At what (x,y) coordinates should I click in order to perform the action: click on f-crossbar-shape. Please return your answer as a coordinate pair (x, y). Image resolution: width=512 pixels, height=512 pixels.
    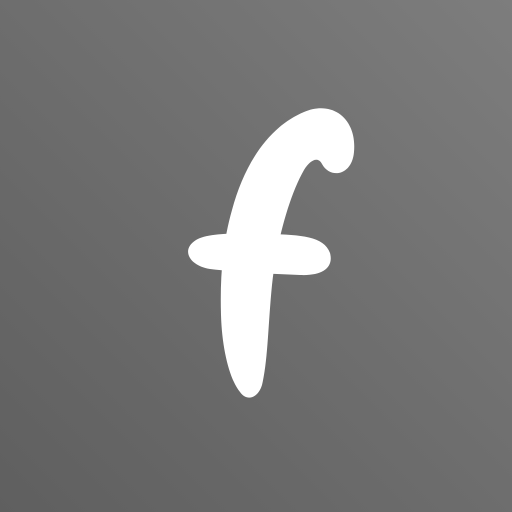
    Looking at the image, I should click on (259, 254).